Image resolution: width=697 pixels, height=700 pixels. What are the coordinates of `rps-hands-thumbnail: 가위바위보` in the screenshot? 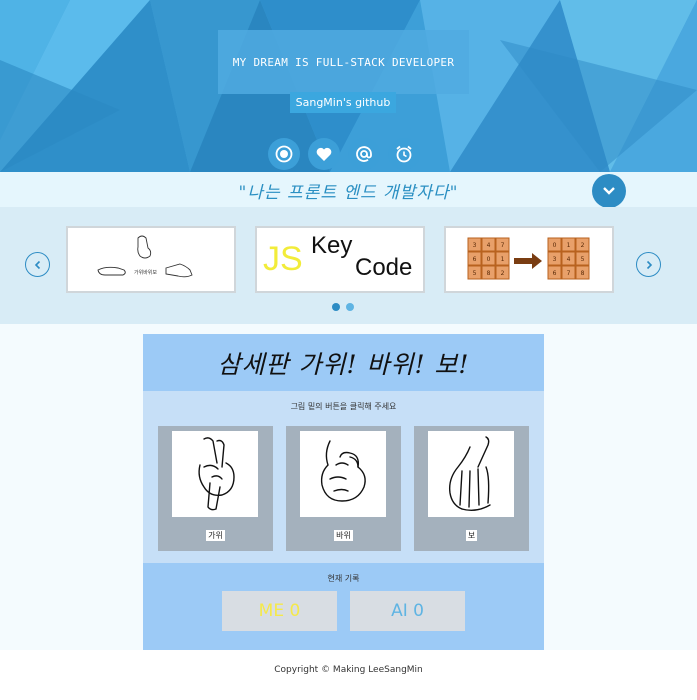 It's located at (145, 256).